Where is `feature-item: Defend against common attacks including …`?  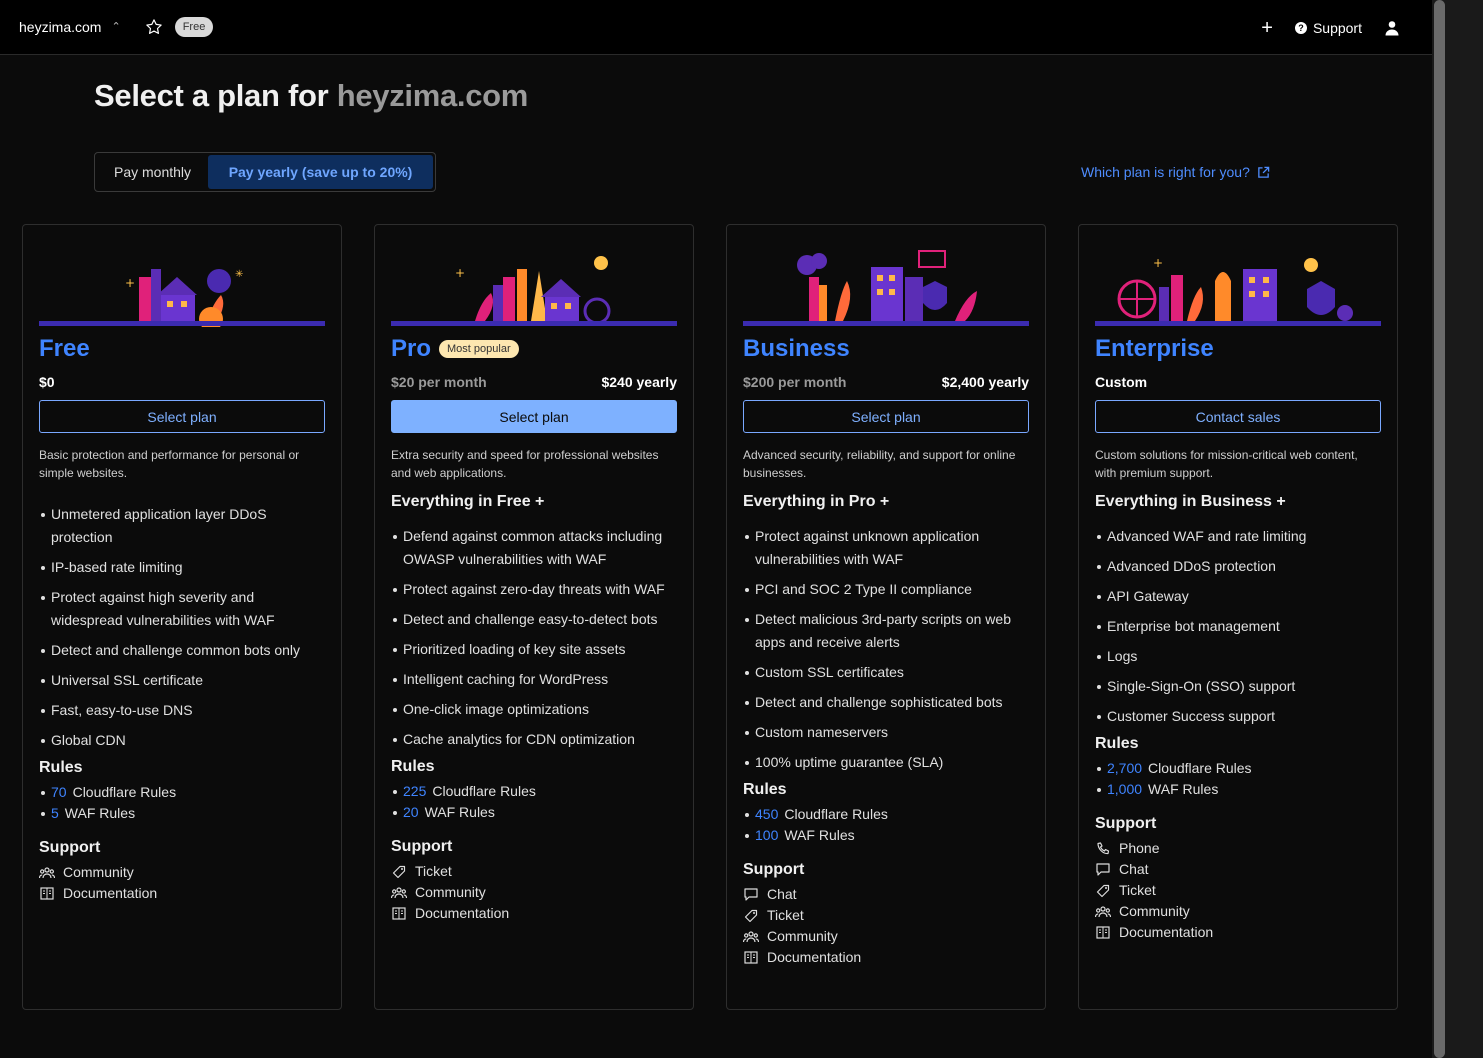
feature-item: Defend against common attacks including … is located at coordinates (535, 548).